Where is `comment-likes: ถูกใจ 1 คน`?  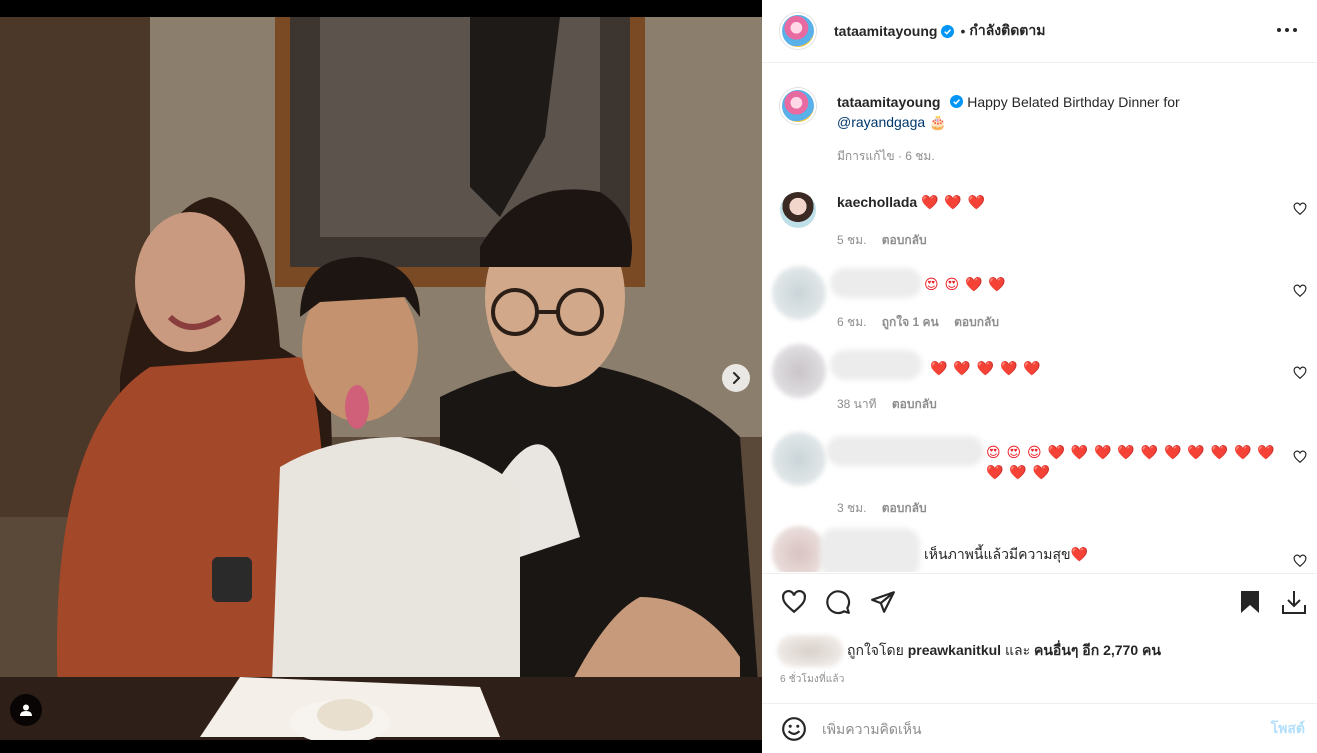 comment-likes: ถูกใจ 1 คน is located at coordinates (910, 322).